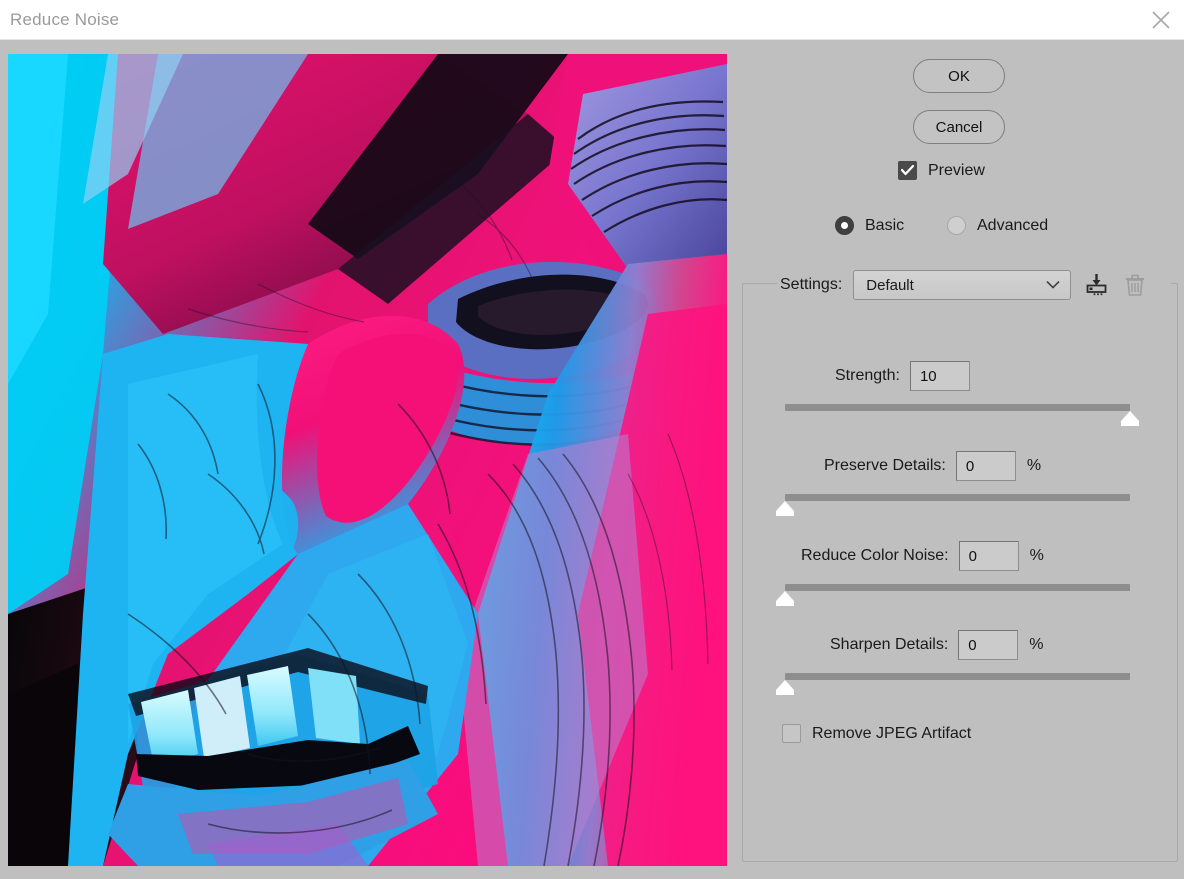 The image size is (1184, 879). What do you see at coordinates (1036, 555) in the screenshot?
I see `slider-unit-reduce-color-noise: %` at bounding box center [1036, 555].